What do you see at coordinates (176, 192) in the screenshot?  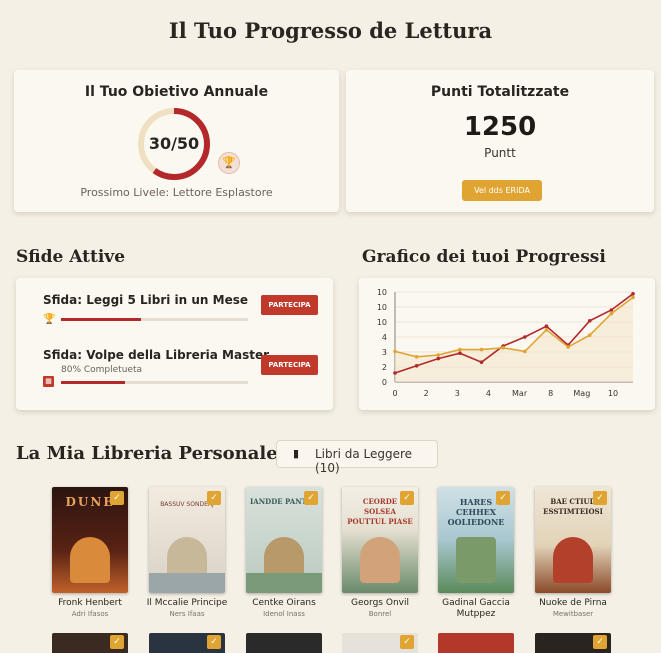 I see `next-level-label: Prossimo Livele: Lettore Esplastore` at bounding box center [176, 192].